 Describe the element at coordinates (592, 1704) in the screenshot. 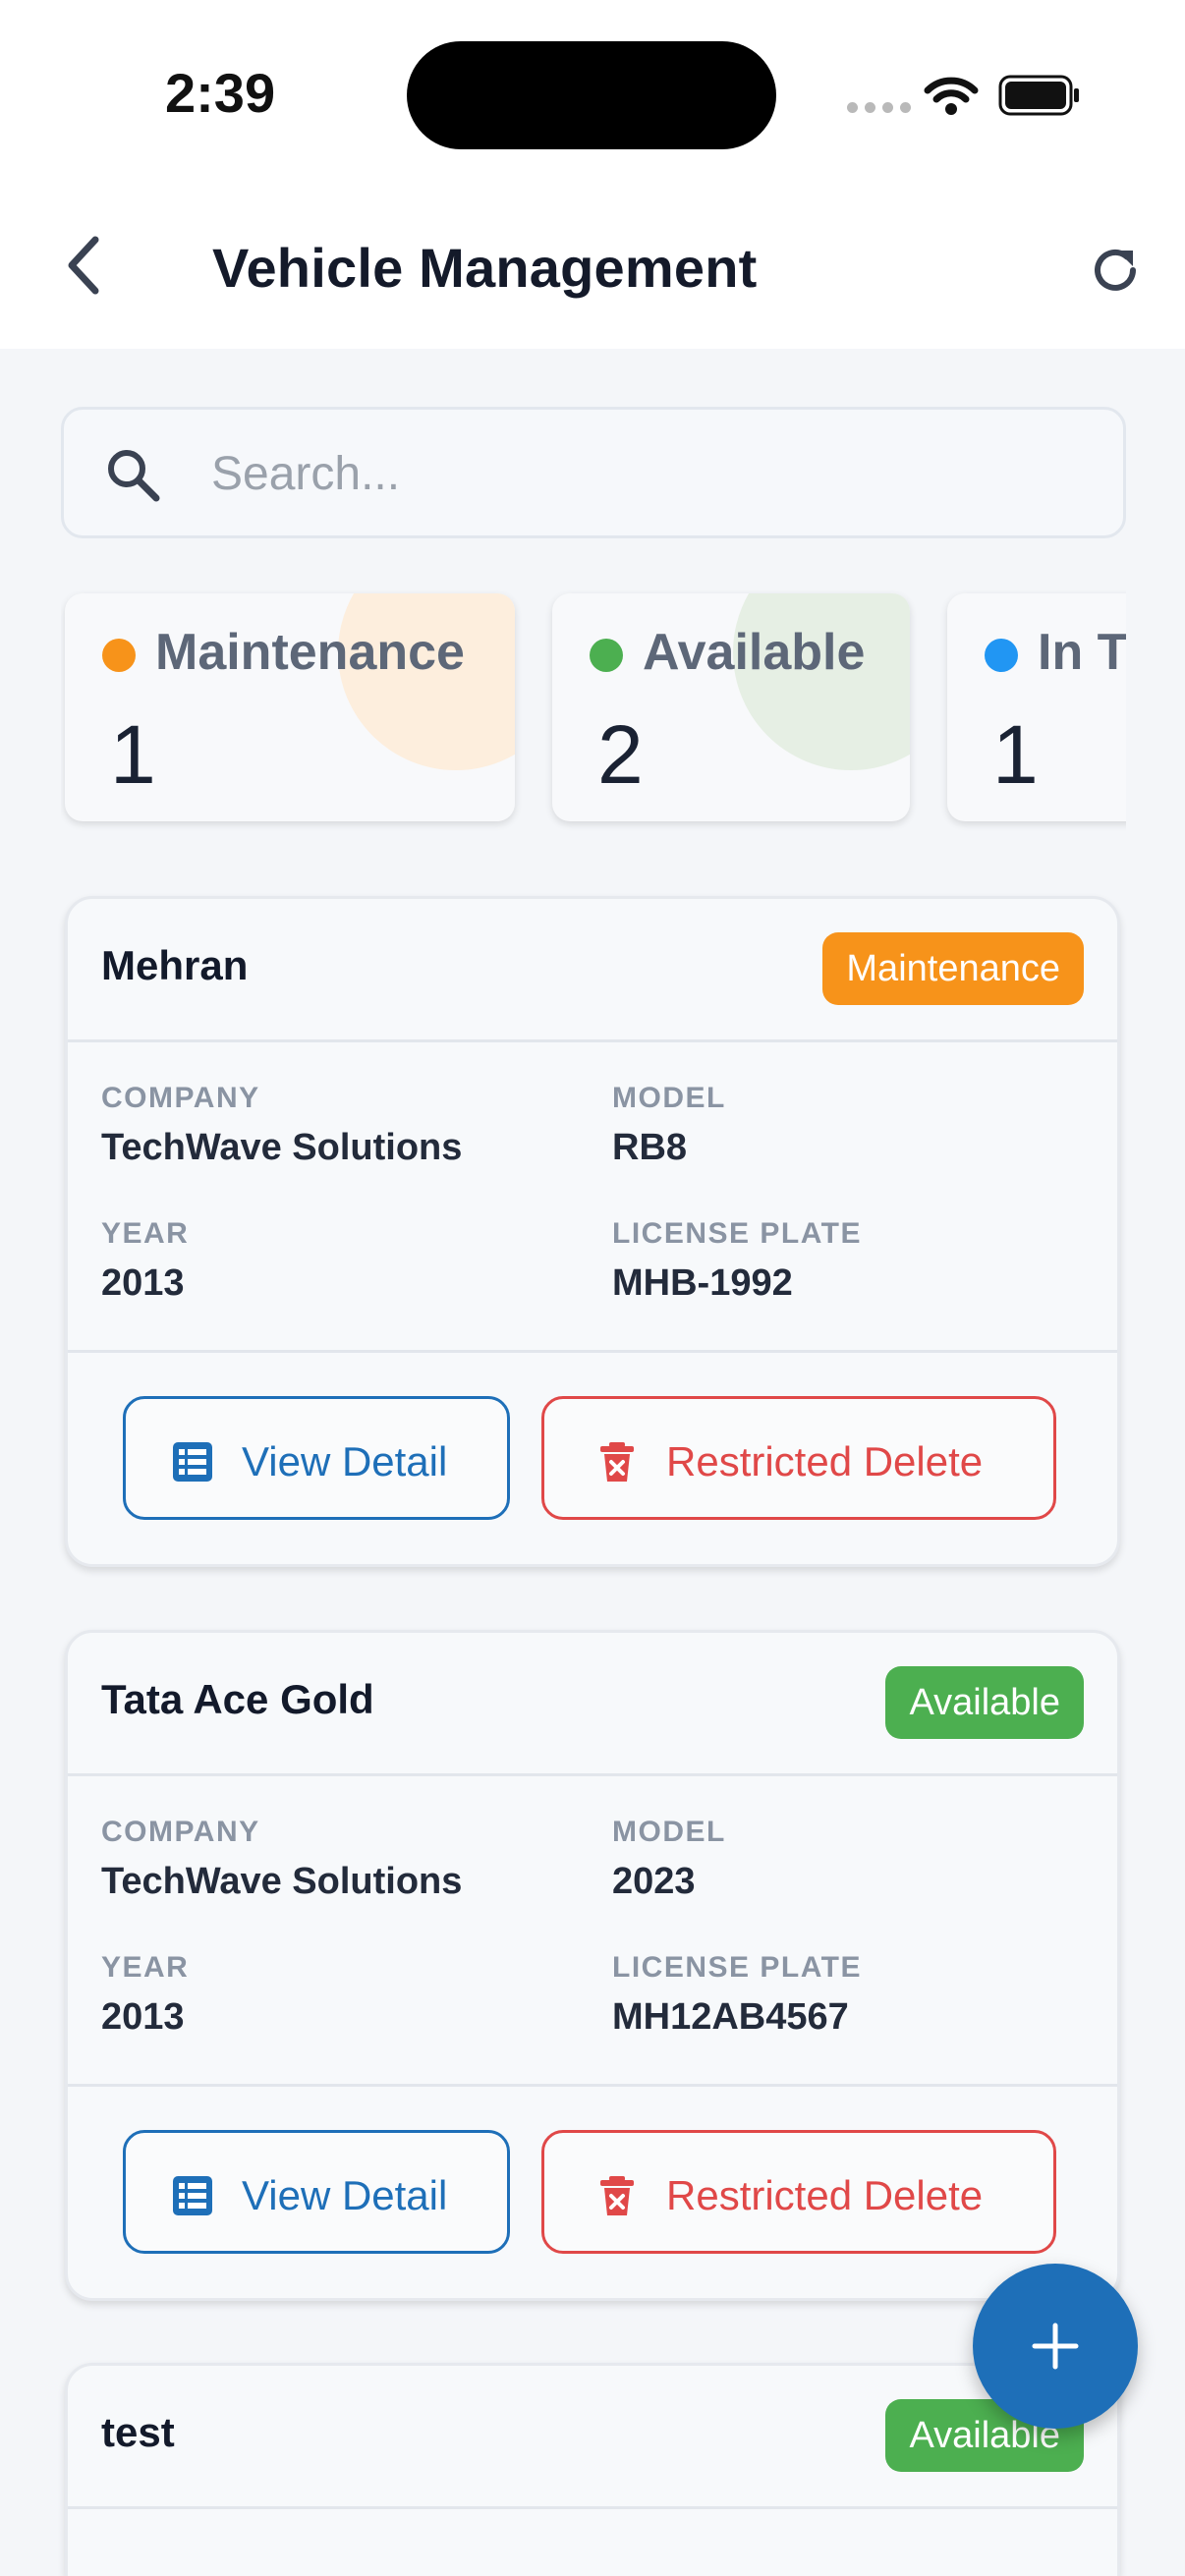

I see `card-header: Tata Ace Gold Available` at that location.